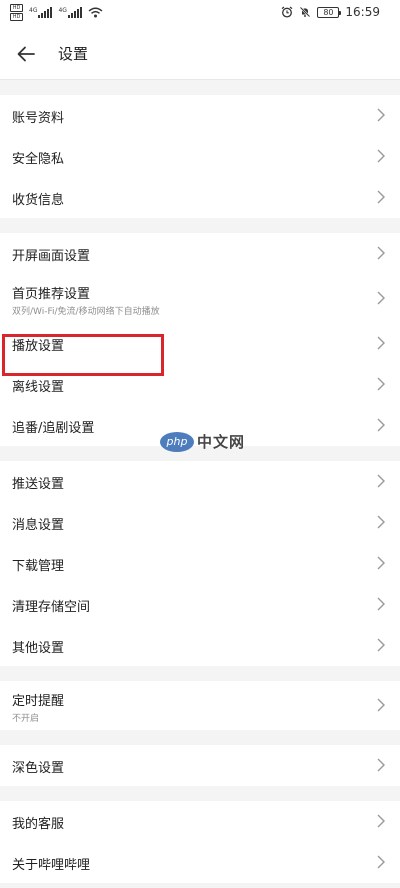  Describe the element at coordinates (200, 384) in the screenshot. I see `settings-item-offline: 离线设置` at that location.